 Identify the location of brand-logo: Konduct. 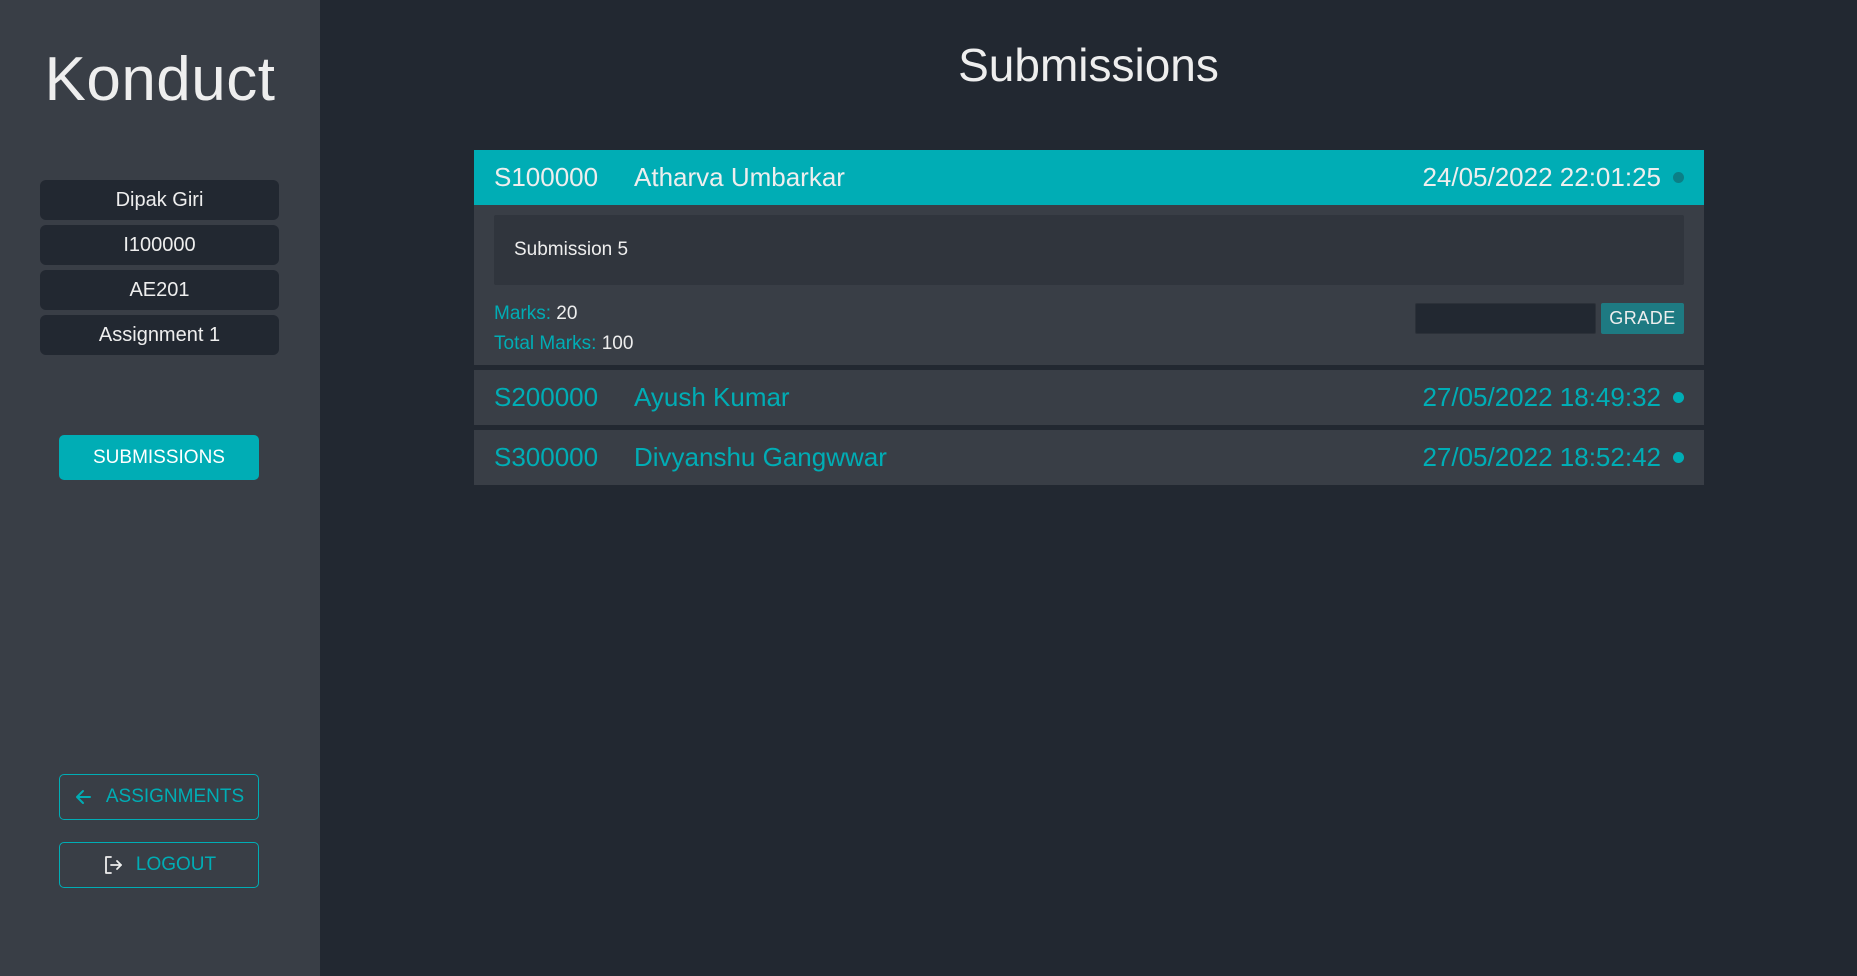
(160, 79).